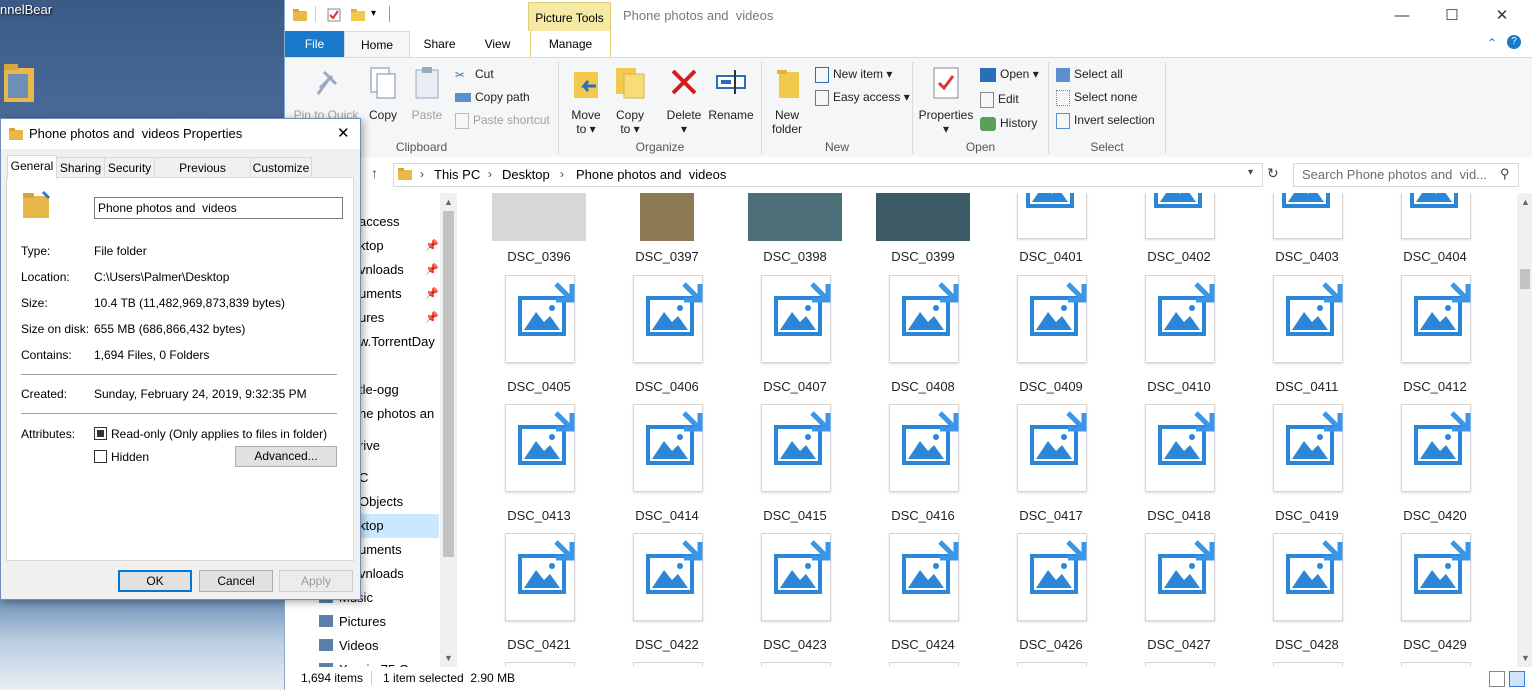 The width and height of the screenshot is (1532, 690). What do you see at coordinates (1051, 596) in the screenshot?
I see `file-item: DSC_0426` at bounding box center [1051, 596].